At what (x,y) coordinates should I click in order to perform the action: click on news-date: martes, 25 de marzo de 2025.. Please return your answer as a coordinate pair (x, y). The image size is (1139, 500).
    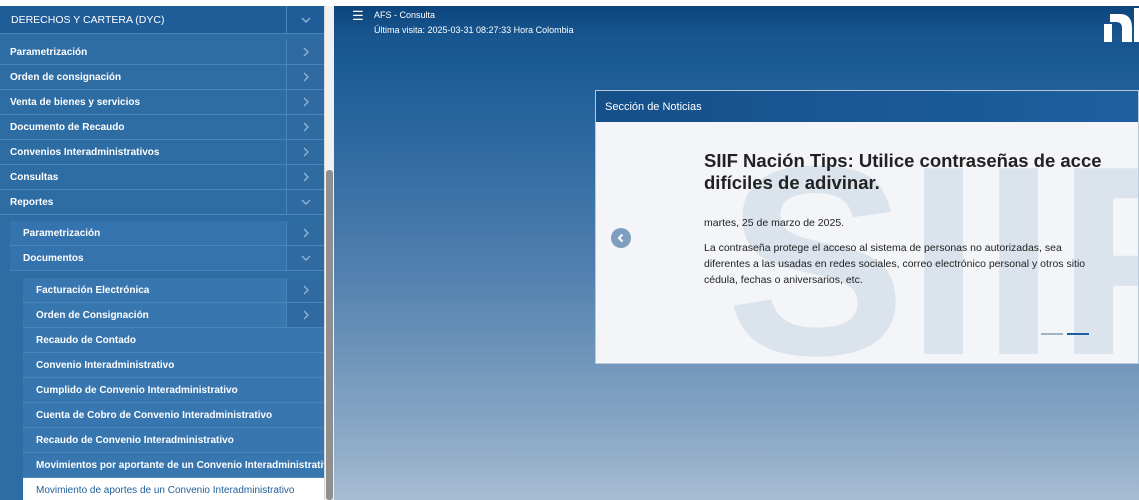
    Looking at the image, I should click on (774, 223).